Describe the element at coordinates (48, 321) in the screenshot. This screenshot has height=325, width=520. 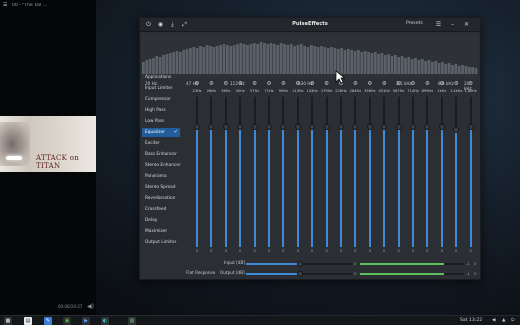
I see `text-editor-icon: ✎` at that location.